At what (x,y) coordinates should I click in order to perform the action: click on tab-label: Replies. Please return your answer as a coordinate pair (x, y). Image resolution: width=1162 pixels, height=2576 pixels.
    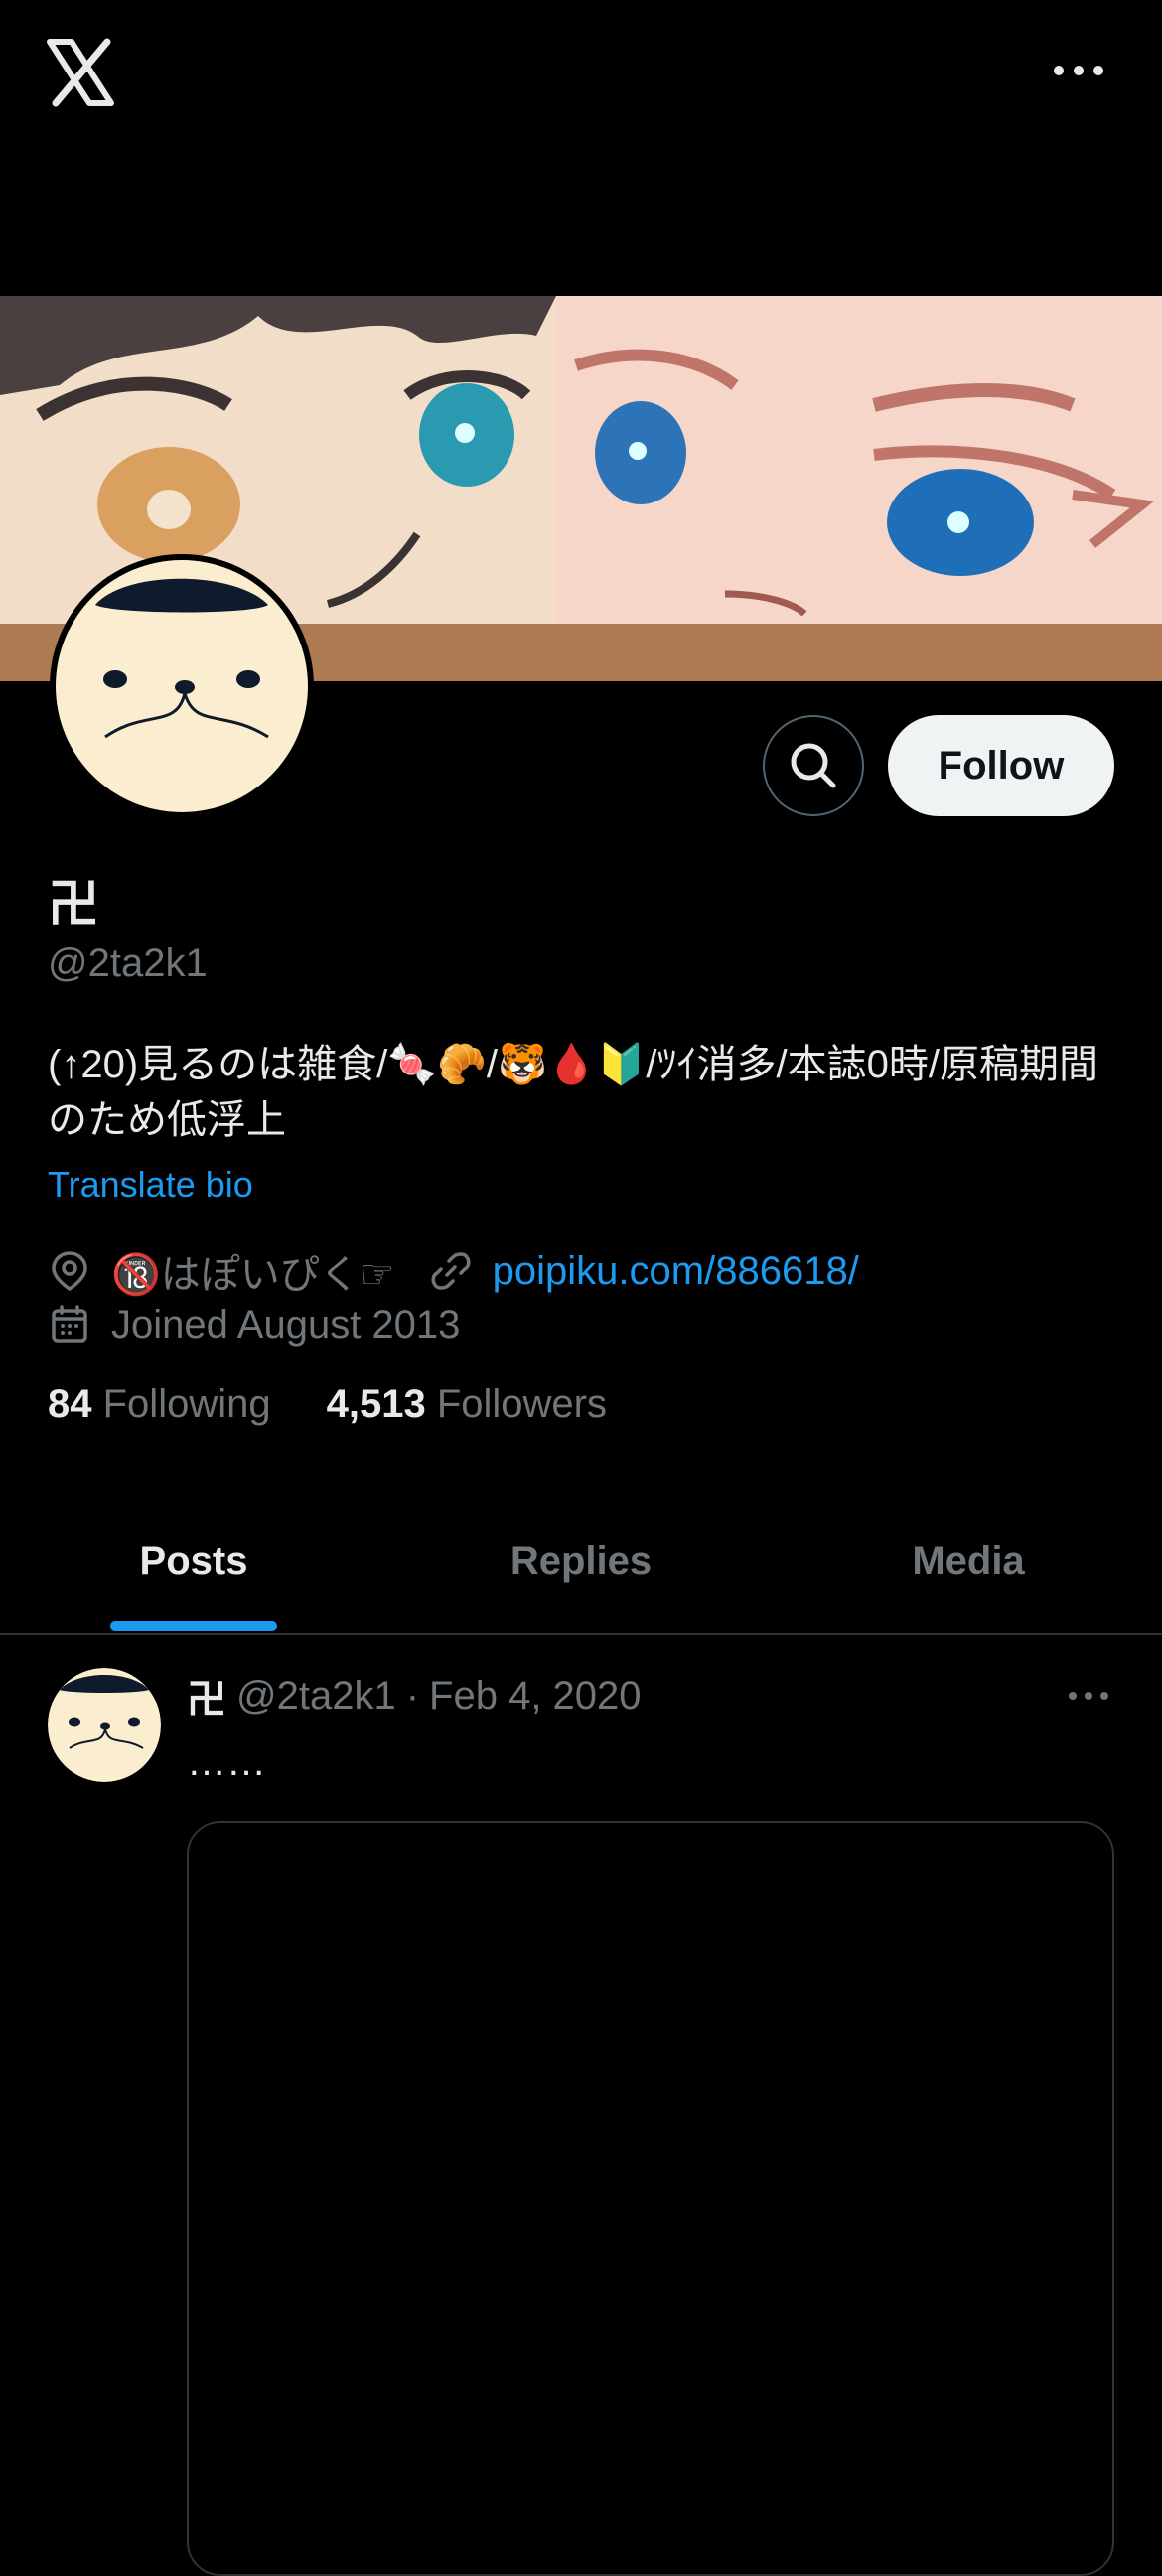
    Looking at the image, I should click on (581, 1561).